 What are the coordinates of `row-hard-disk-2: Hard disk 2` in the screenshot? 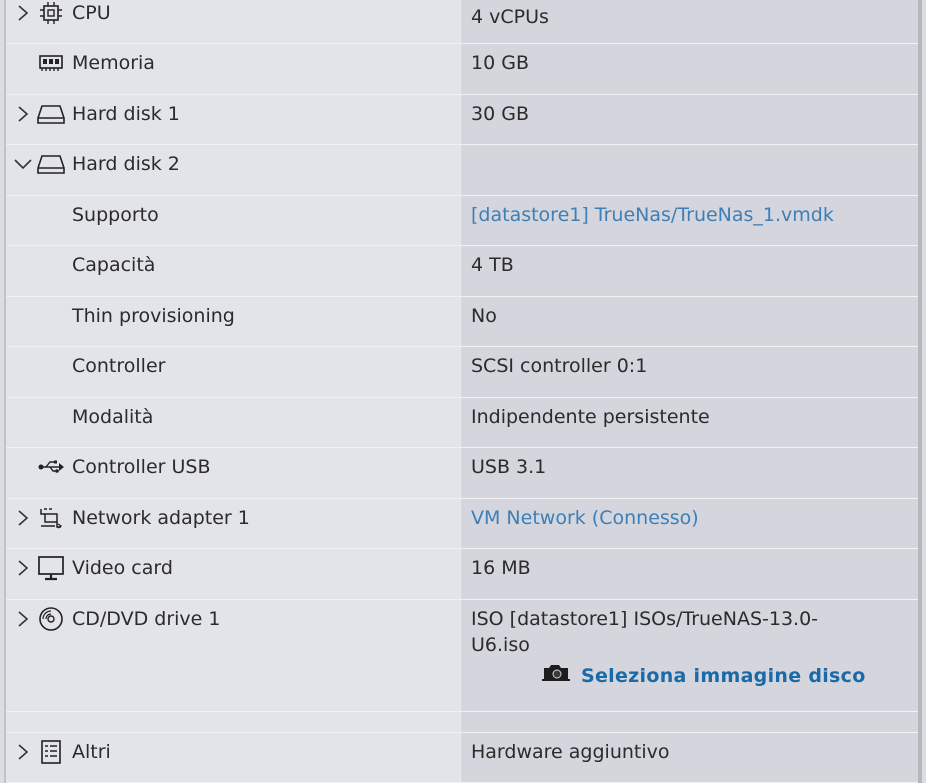 It's located at (462, 170).